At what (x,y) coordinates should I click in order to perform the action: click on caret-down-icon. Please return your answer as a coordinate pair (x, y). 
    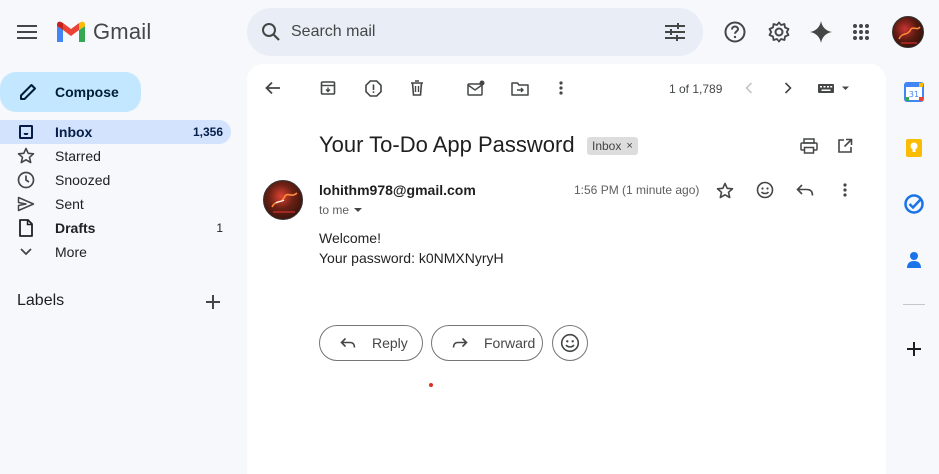
    Looking at the image, I should click on (358, 210).